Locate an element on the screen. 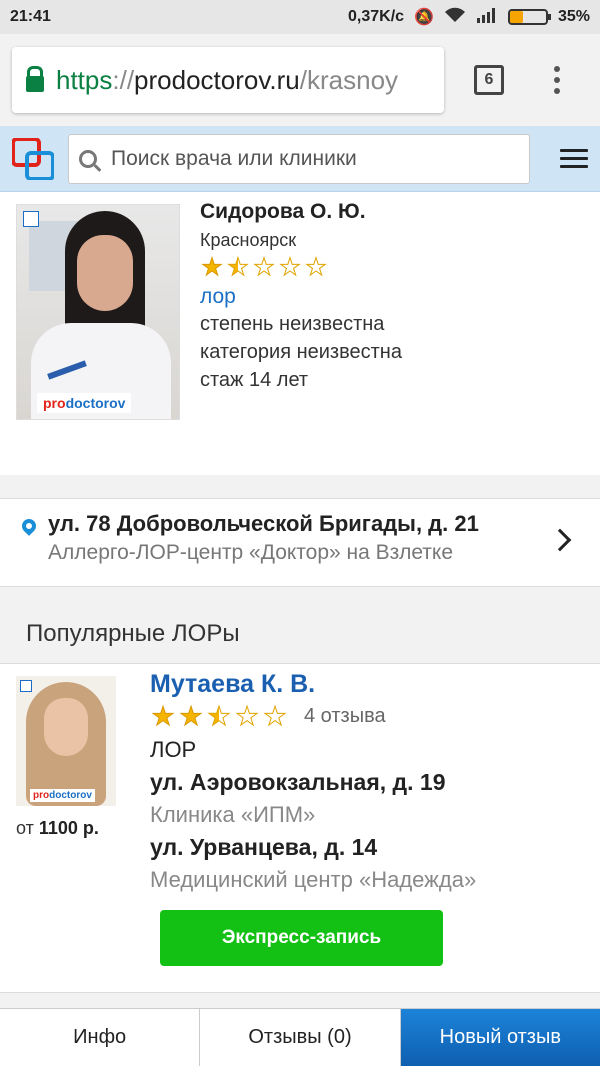 Image resolution: width=600 pixels, height=1066 pixels. popular-doctor-name-link: Мутаева К. В. is located at coordinates (370, 684).